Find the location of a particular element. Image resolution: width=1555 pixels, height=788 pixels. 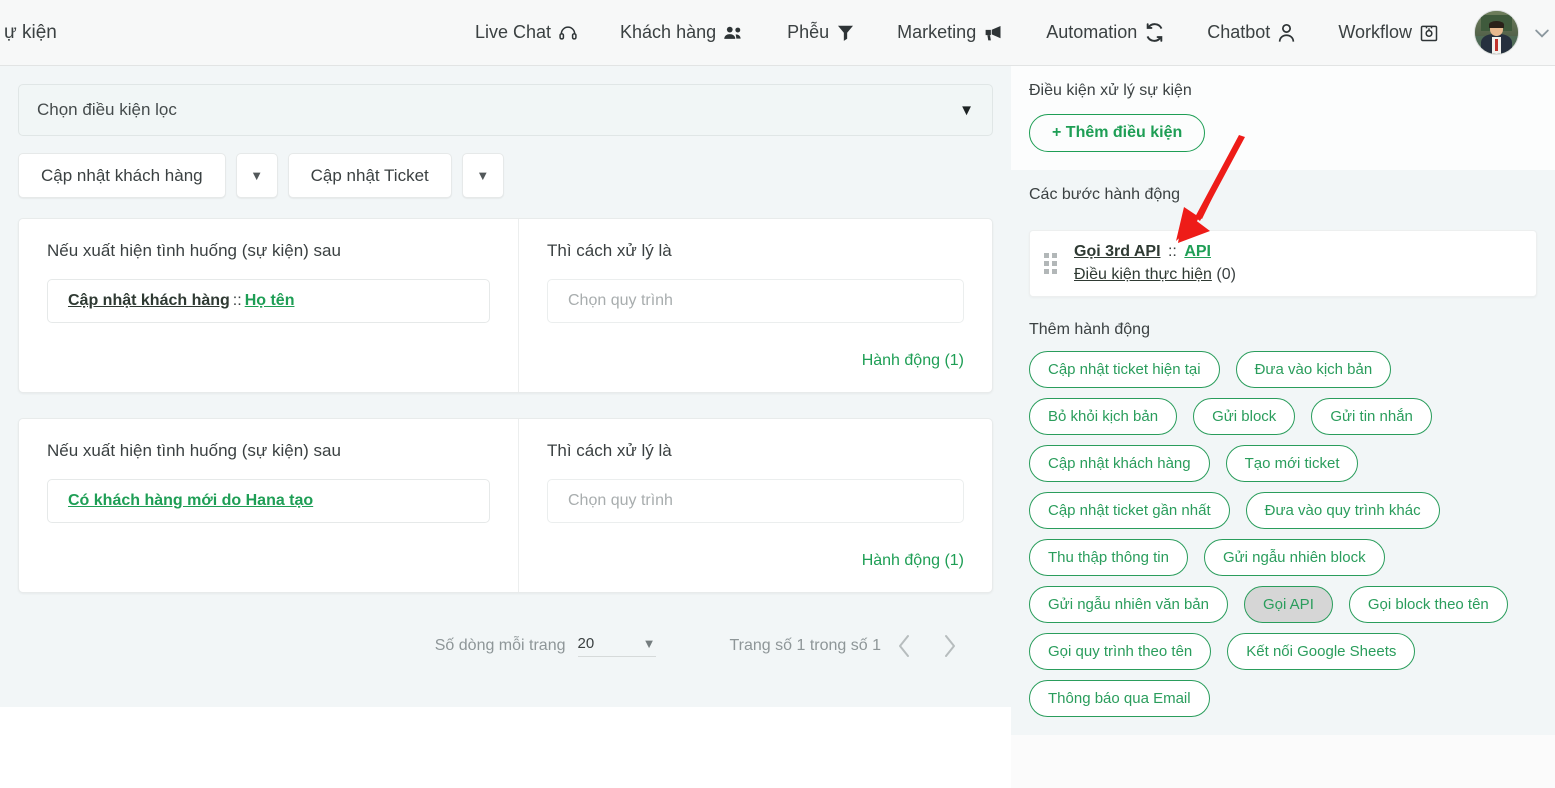

chevron-left-icon is located at coordinates (904, 646).